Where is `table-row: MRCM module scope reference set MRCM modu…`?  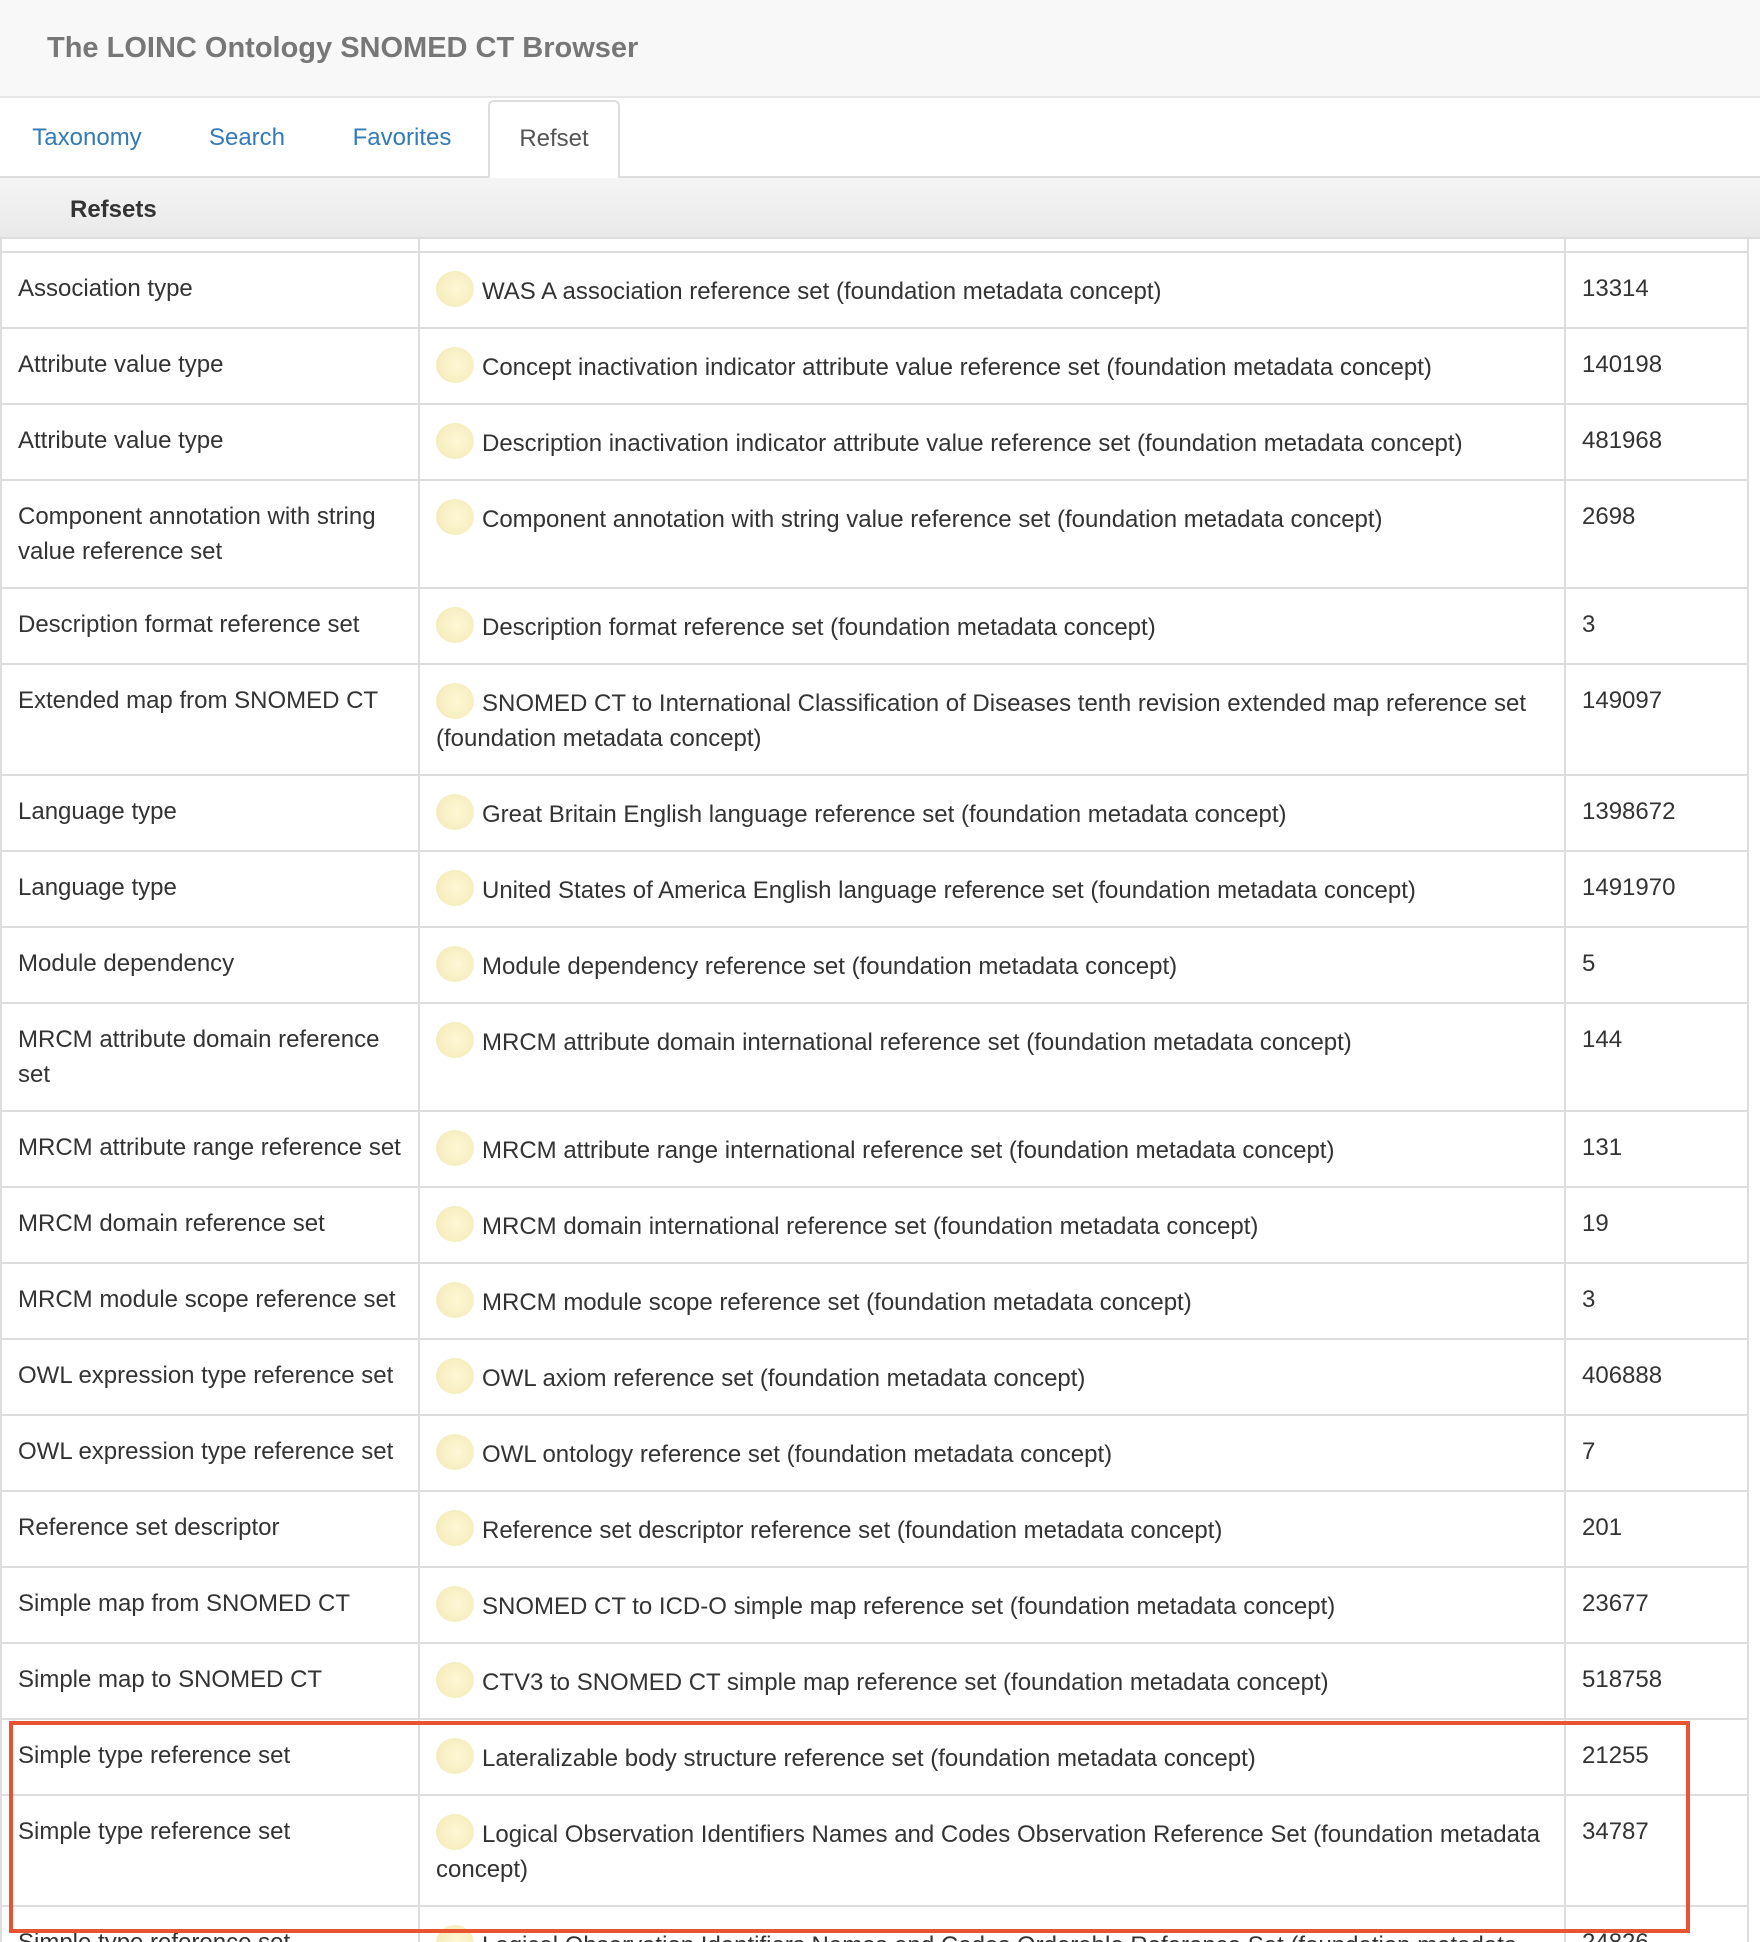 table-row: MRCM module scope reference set MRCM modu… is located at coordinates (874, 1301).